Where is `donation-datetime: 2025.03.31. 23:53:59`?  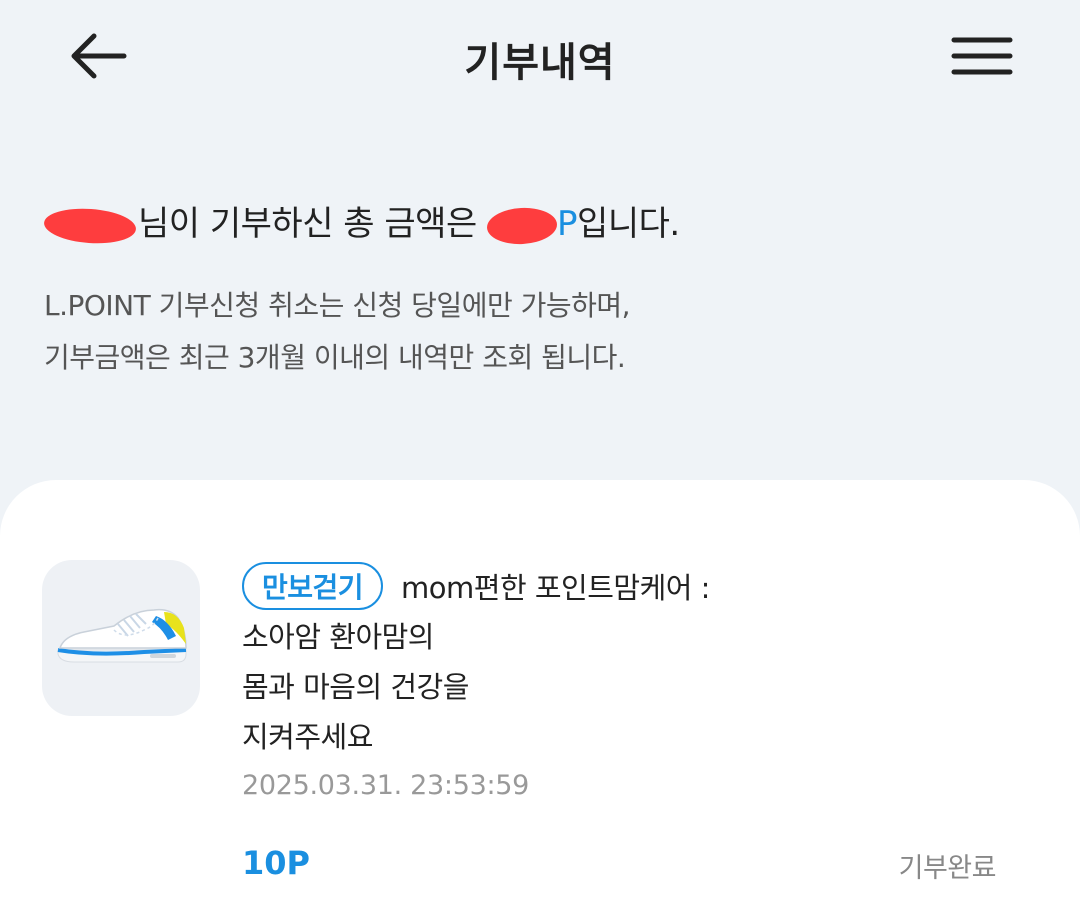 donation-datetime: 2025.03.31. 23:53:59 is located at coordinates (386, 785).